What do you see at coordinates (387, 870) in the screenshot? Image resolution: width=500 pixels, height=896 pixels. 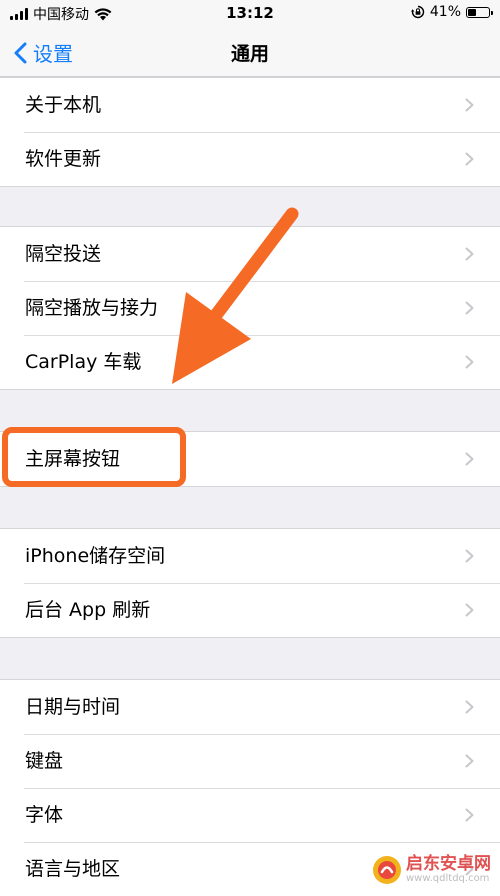 I see `watermark-logo-icon` at bounding box center [387, 870].